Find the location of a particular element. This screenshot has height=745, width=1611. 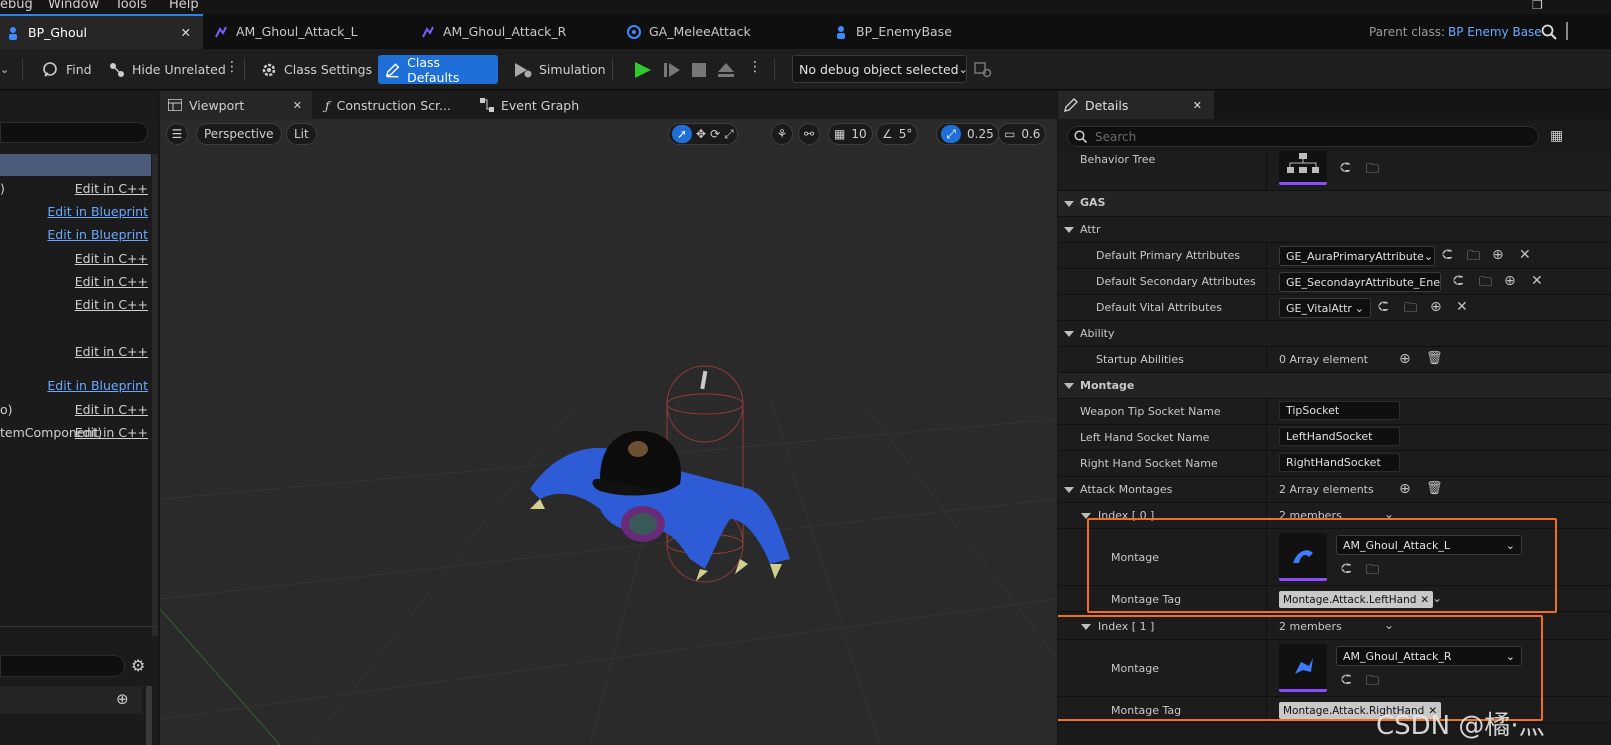

class-defaults-button: Class Defaults is located at coordinates (438, 70).